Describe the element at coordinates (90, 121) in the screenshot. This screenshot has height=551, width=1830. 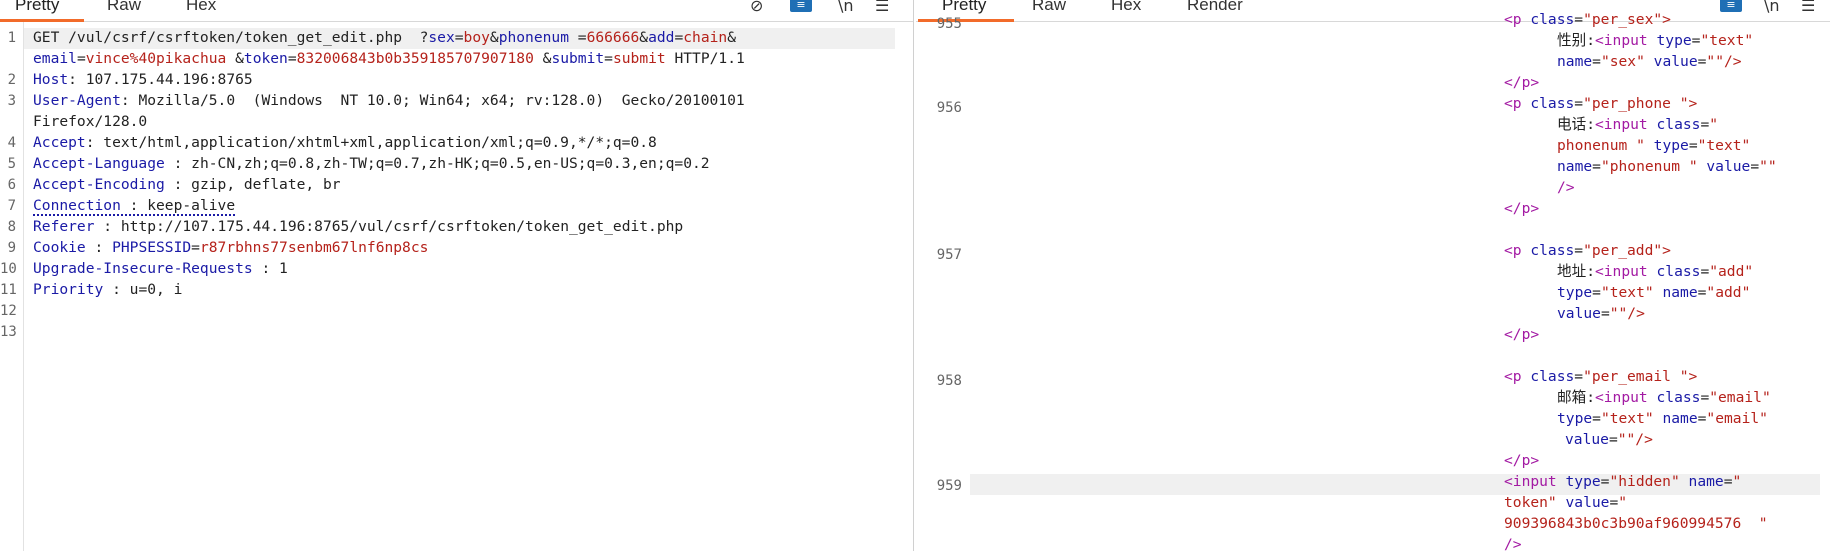
I see `header-user-agent-cont: Firefox/128.0` at that location.